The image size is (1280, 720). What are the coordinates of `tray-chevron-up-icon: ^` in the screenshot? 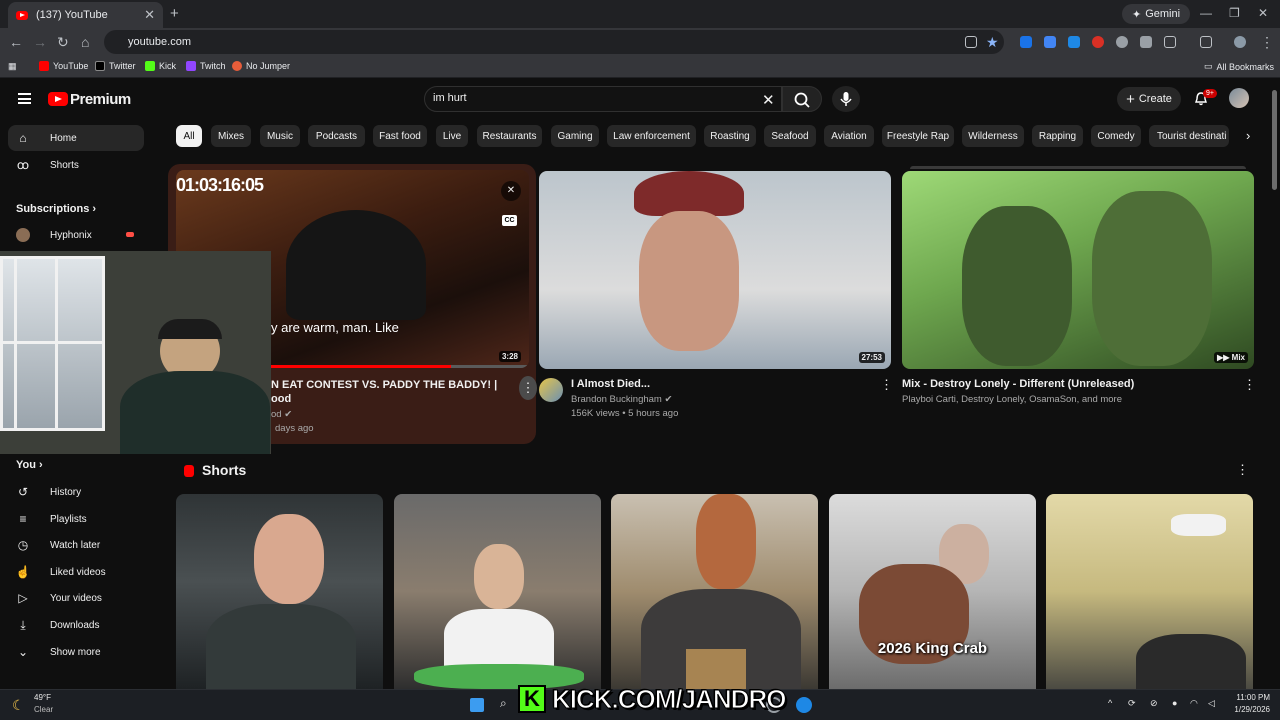 It's located at (1110, 703).